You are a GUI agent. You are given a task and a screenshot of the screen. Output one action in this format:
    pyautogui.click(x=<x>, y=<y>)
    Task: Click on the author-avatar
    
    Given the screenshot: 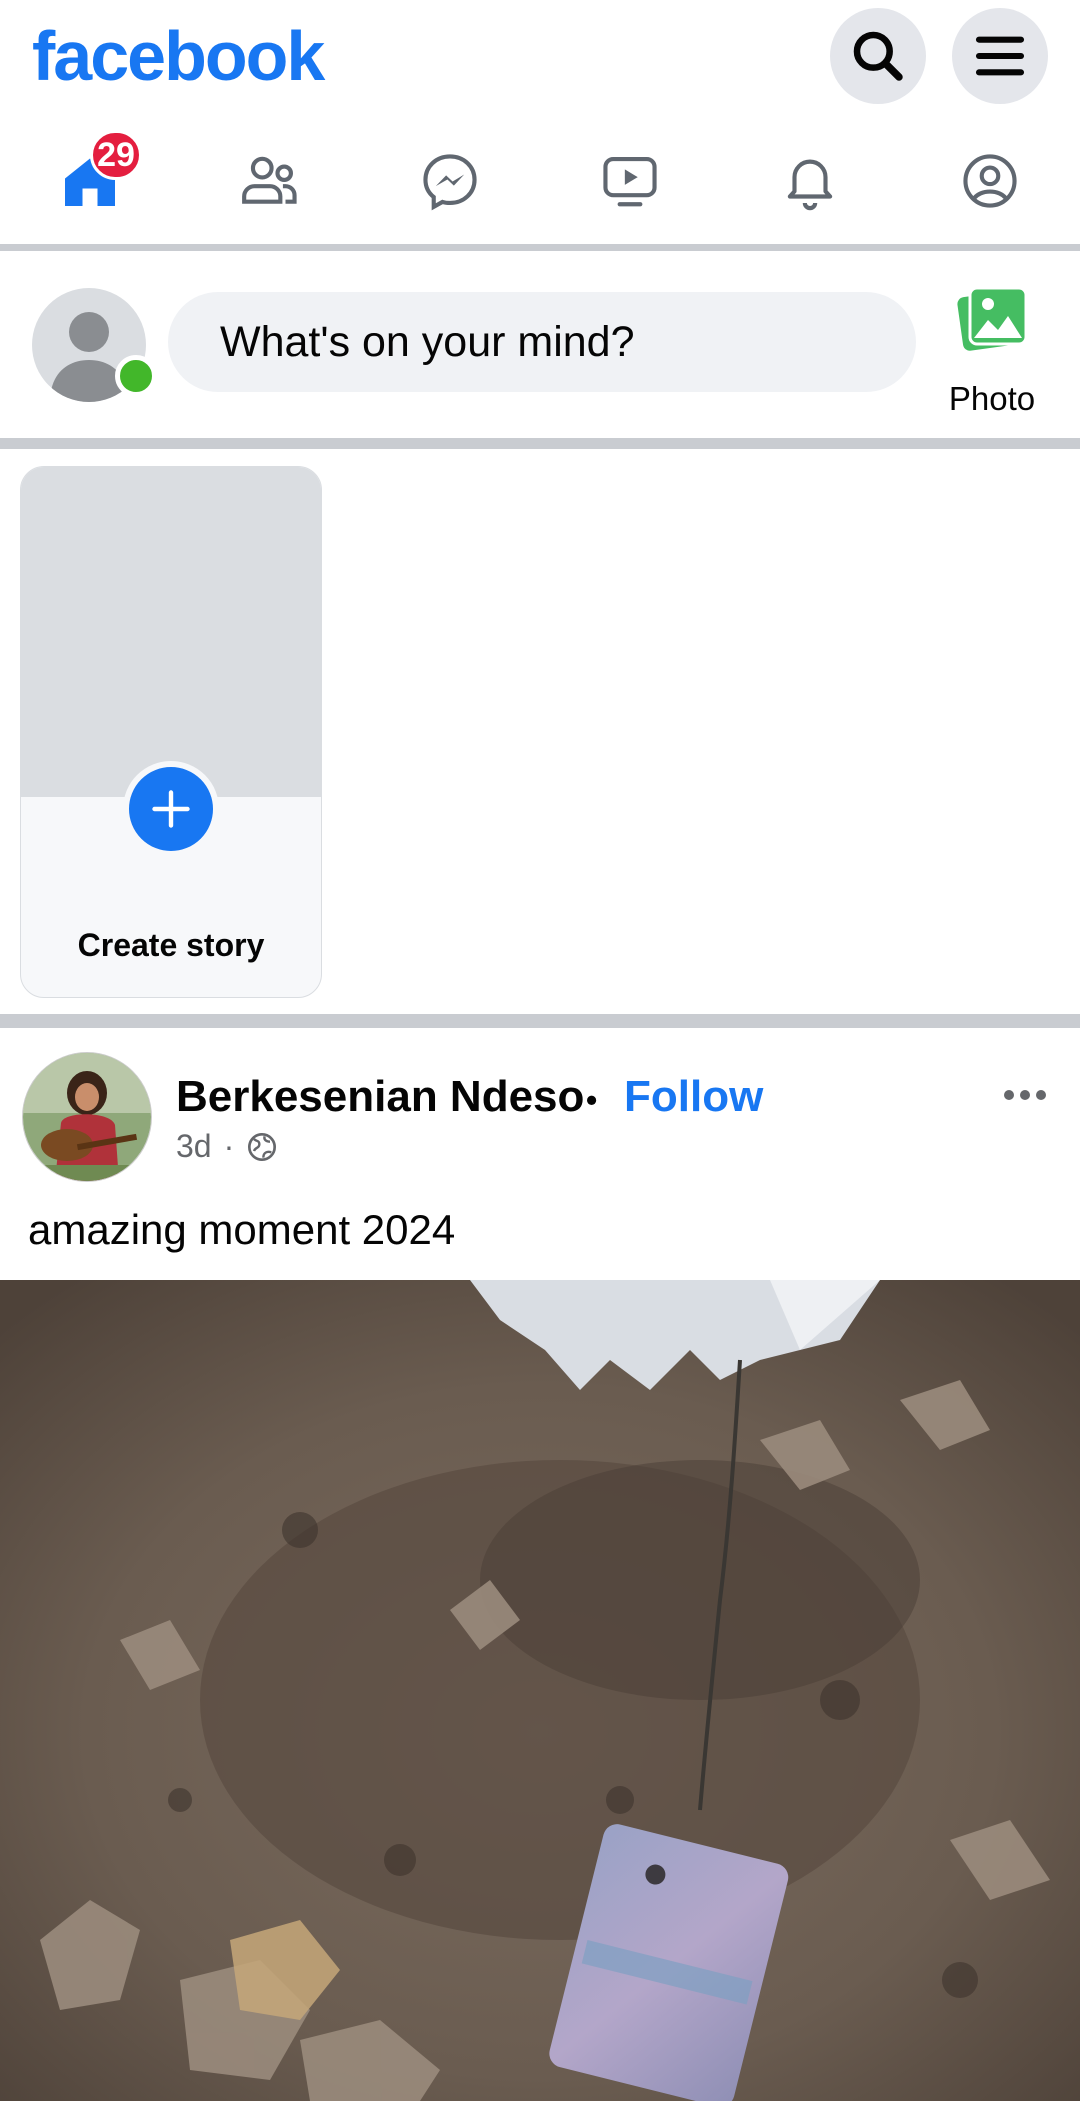 What is the action you would take?
    pyautogui.click(x=87, y=1117)
    